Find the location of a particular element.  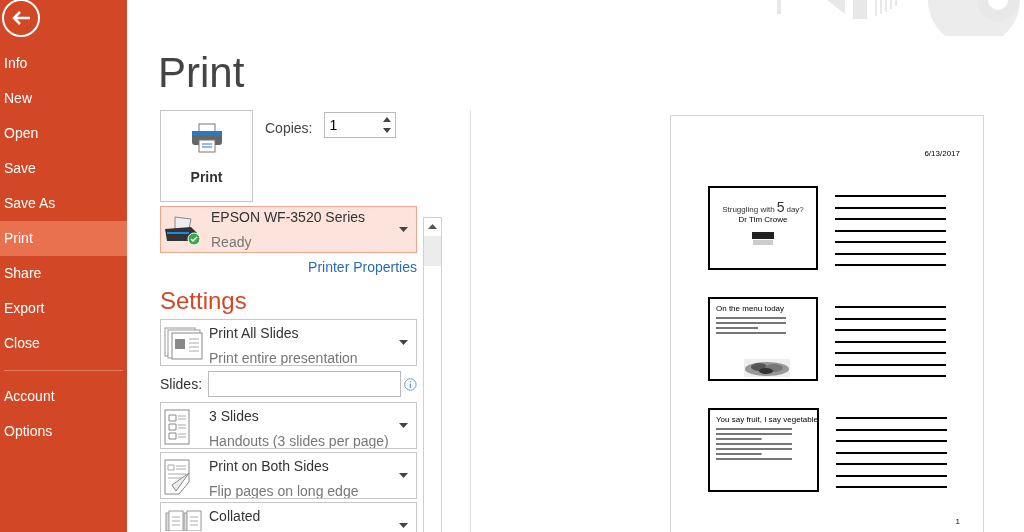

print-button: Print is located at coordinates (206, 156).